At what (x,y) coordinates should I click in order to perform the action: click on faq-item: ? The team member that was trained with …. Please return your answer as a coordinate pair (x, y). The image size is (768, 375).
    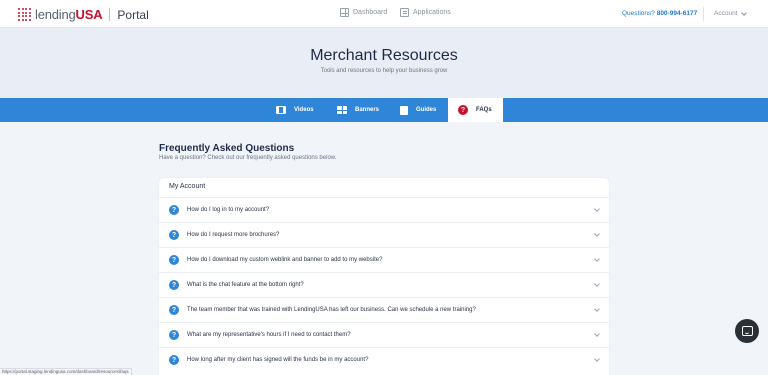
    Looking at the image, I should click on (384, 309).